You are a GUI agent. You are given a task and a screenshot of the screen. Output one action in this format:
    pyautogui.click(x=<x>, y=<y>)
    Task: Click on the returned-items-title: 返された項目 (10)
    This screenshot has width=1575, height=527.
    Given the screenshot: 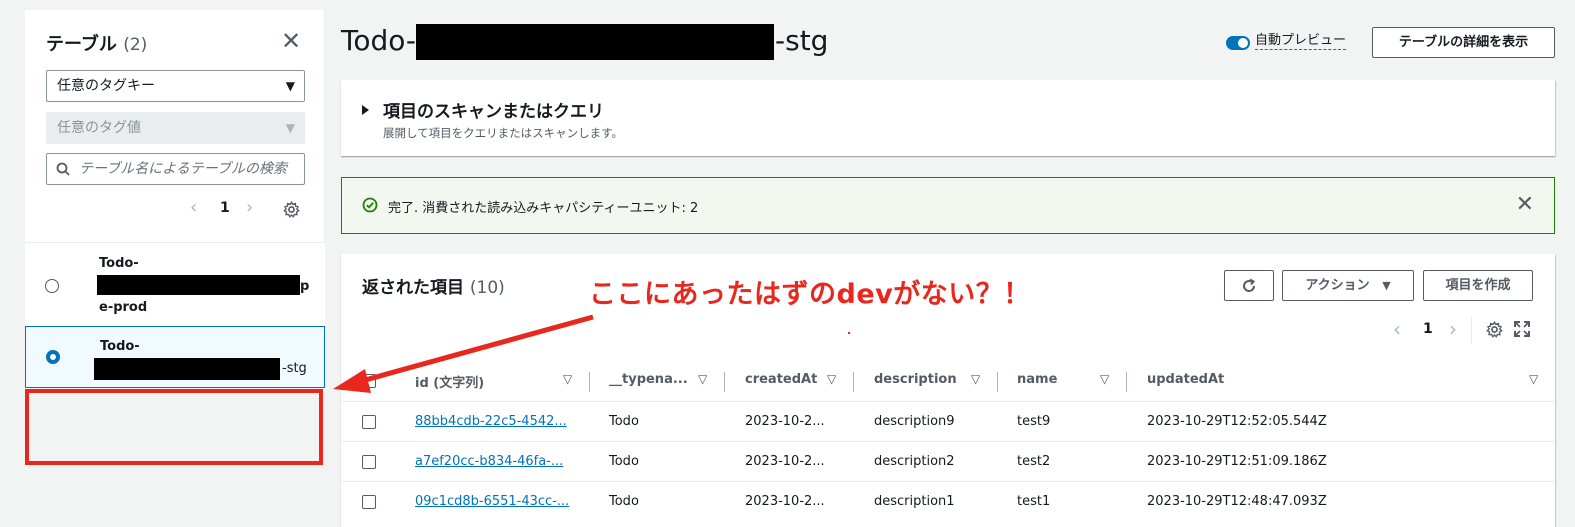 What is the action you would take?
    pyautogui.click(x=433, y=285)
    